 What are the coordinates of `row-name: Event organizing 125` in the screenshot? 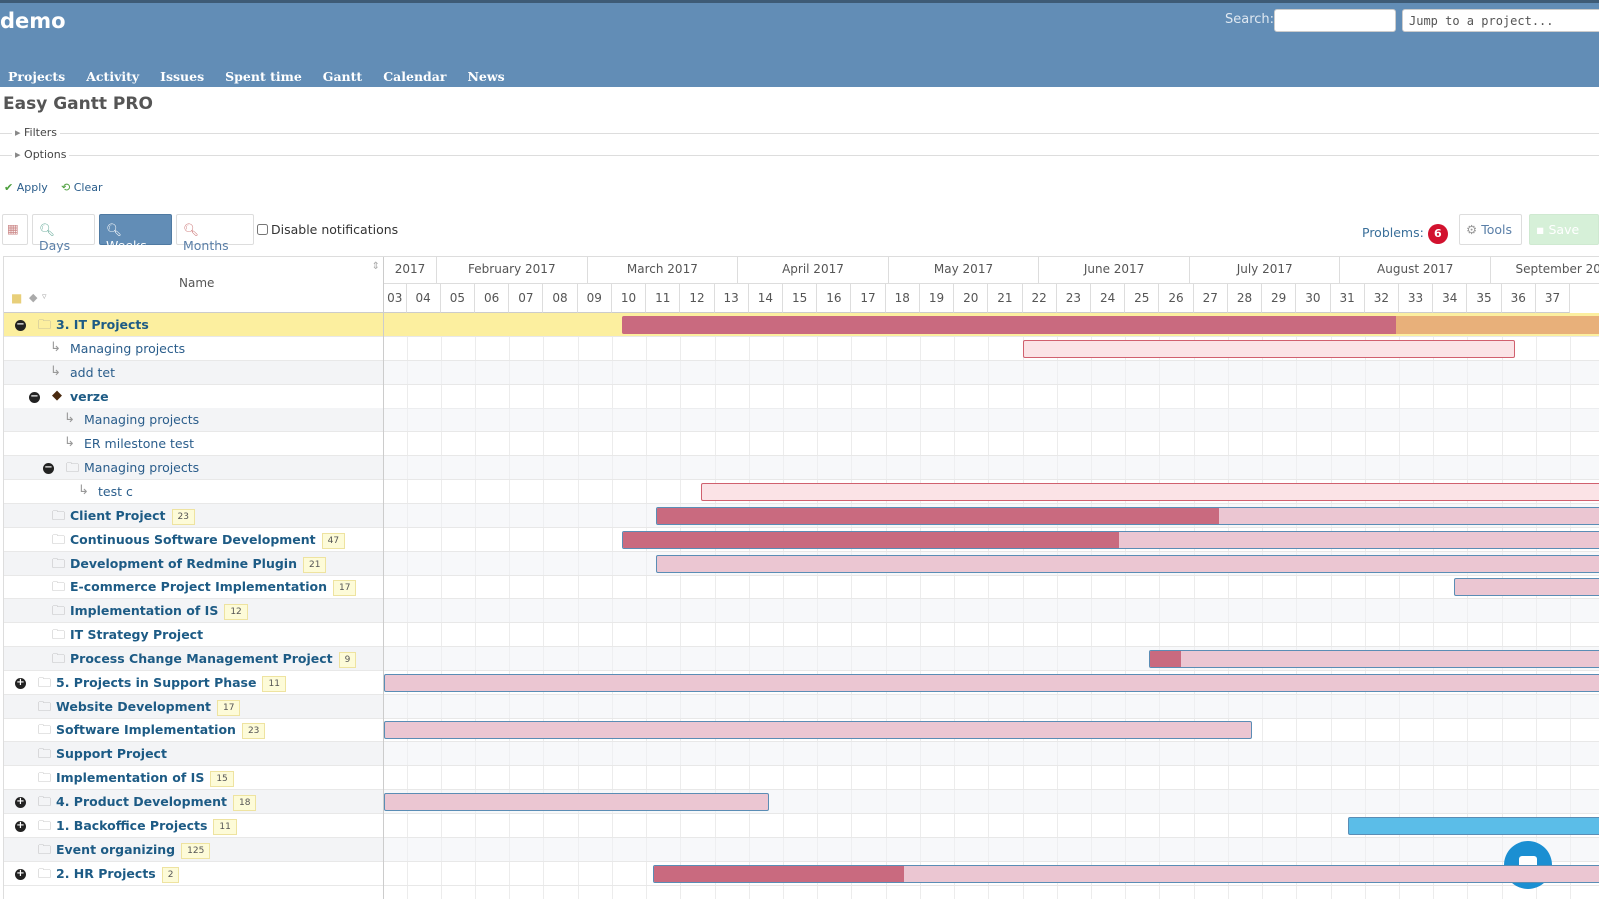 It's located at (133, 850).